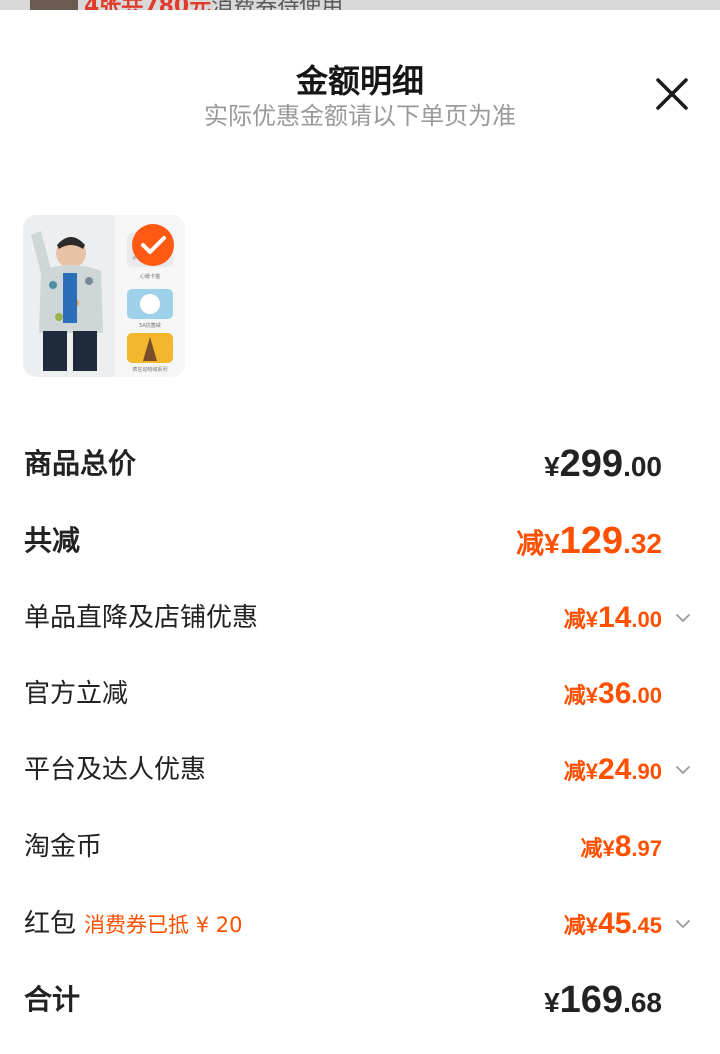 This screenshot has width=720, height=1054. I want to click on check-circle-icon, so click(153, 245).